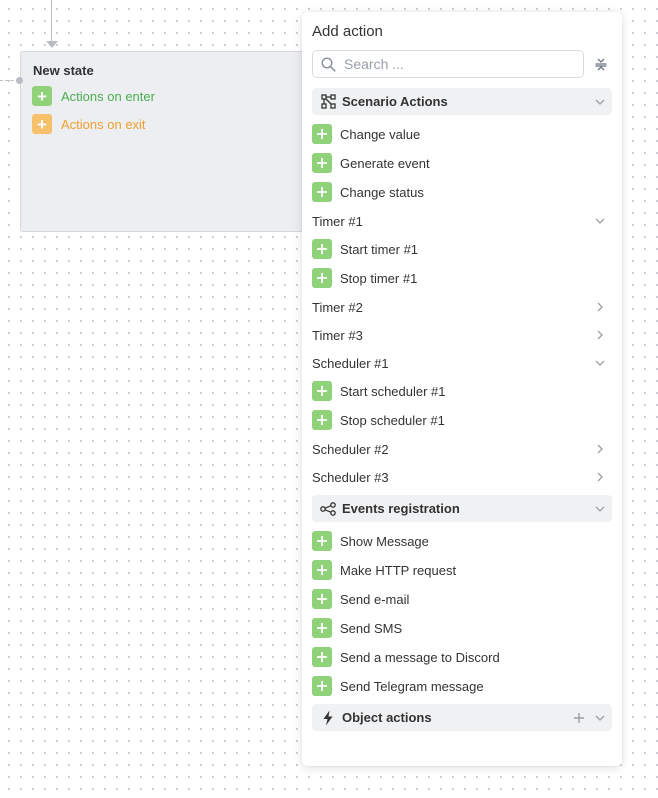 This screenshot has width=658, height=798. I want to click on group-events-registration: Events registration, so click(462, 508).